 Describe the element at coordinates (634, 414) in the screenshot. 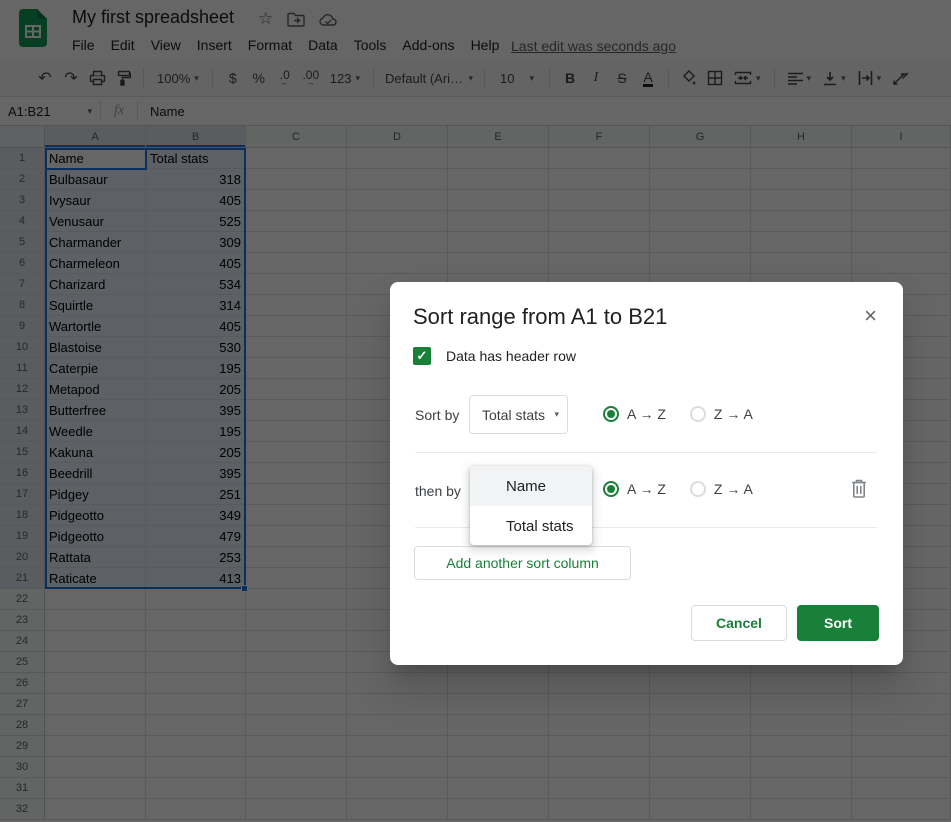

I see `sort-by-asc-option: A → Z` at that location.